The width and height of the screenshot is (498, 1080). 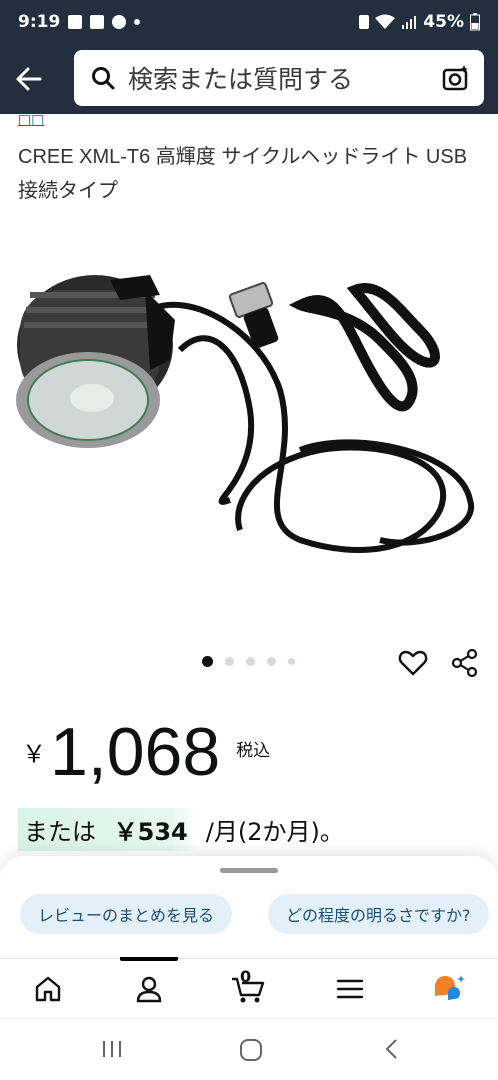 What do you see at coordinates (150, 832) in the screenshot?
I see `installment-amount: ￥534` at bounding box center [150, 832].